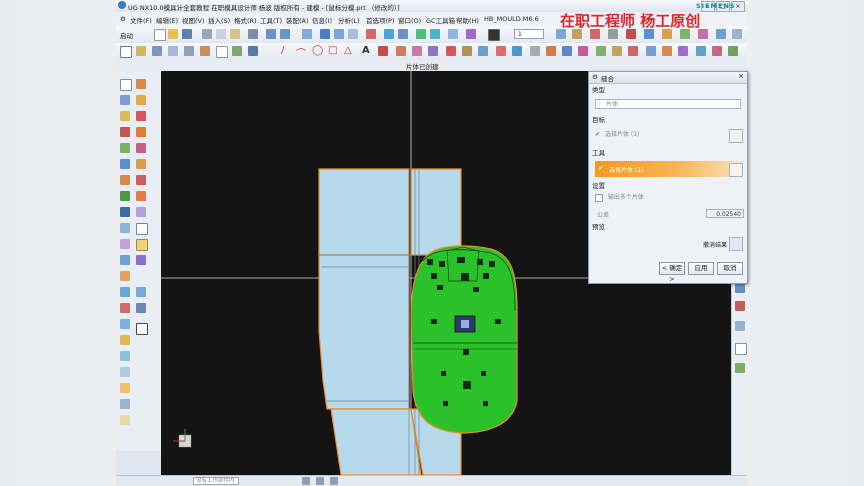 This screenshot has height=486, width=864. What do you see at coordinates (193, 20) in the screenshot?
I see `menu-view: 视图(V)` at bounding box center [193, 20].